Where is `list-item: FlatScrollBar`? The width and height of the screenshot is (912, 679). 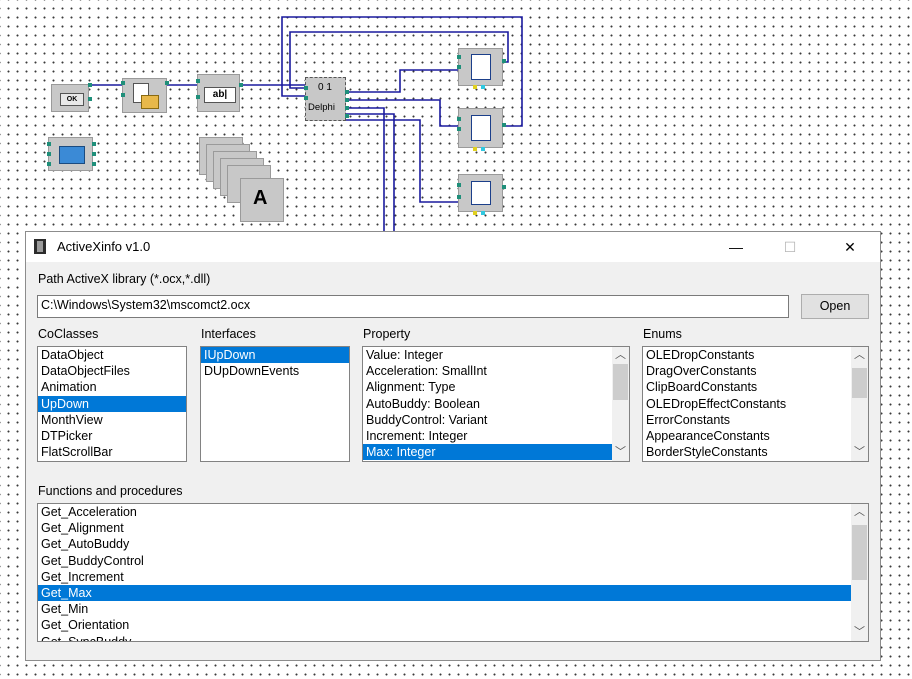 list-item: FlatScrollBar is located at coordinates (112, 452).